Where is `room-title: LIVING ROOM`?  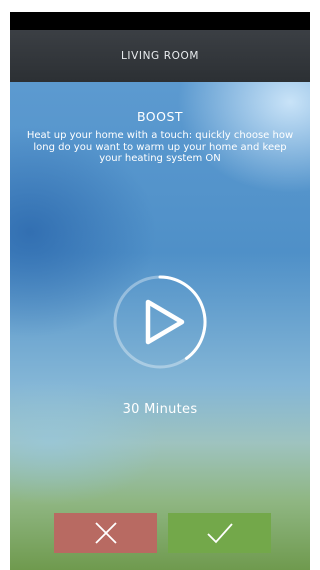
room-title: LIVING ROOM is located at coordinates (160, 56).